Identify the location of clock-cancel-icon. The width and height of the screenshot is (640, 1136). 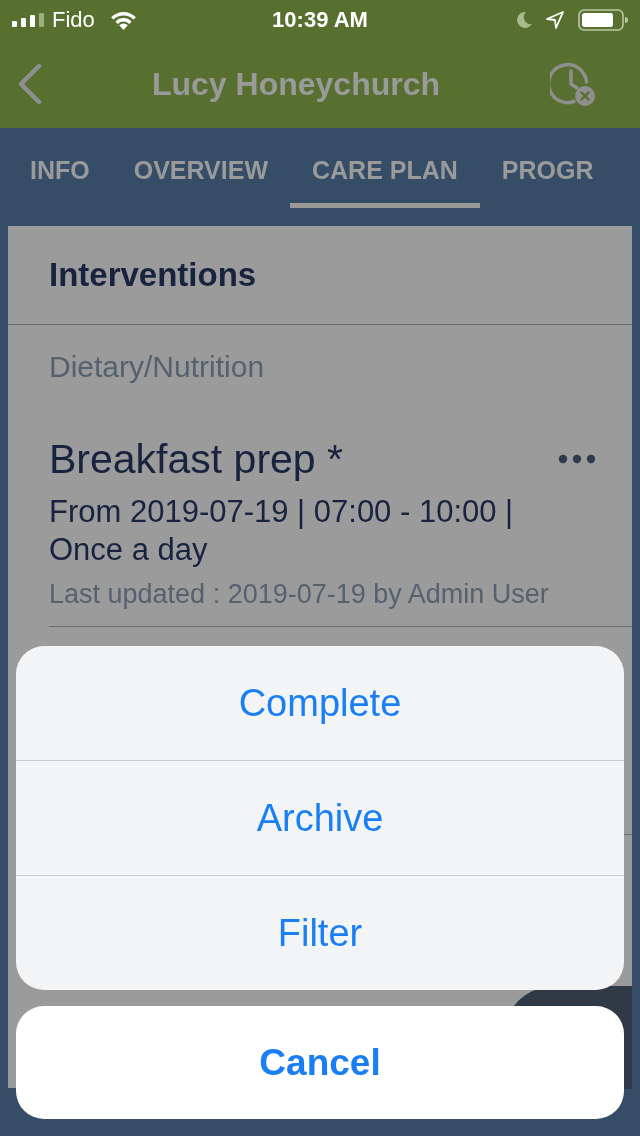
(573, 84).